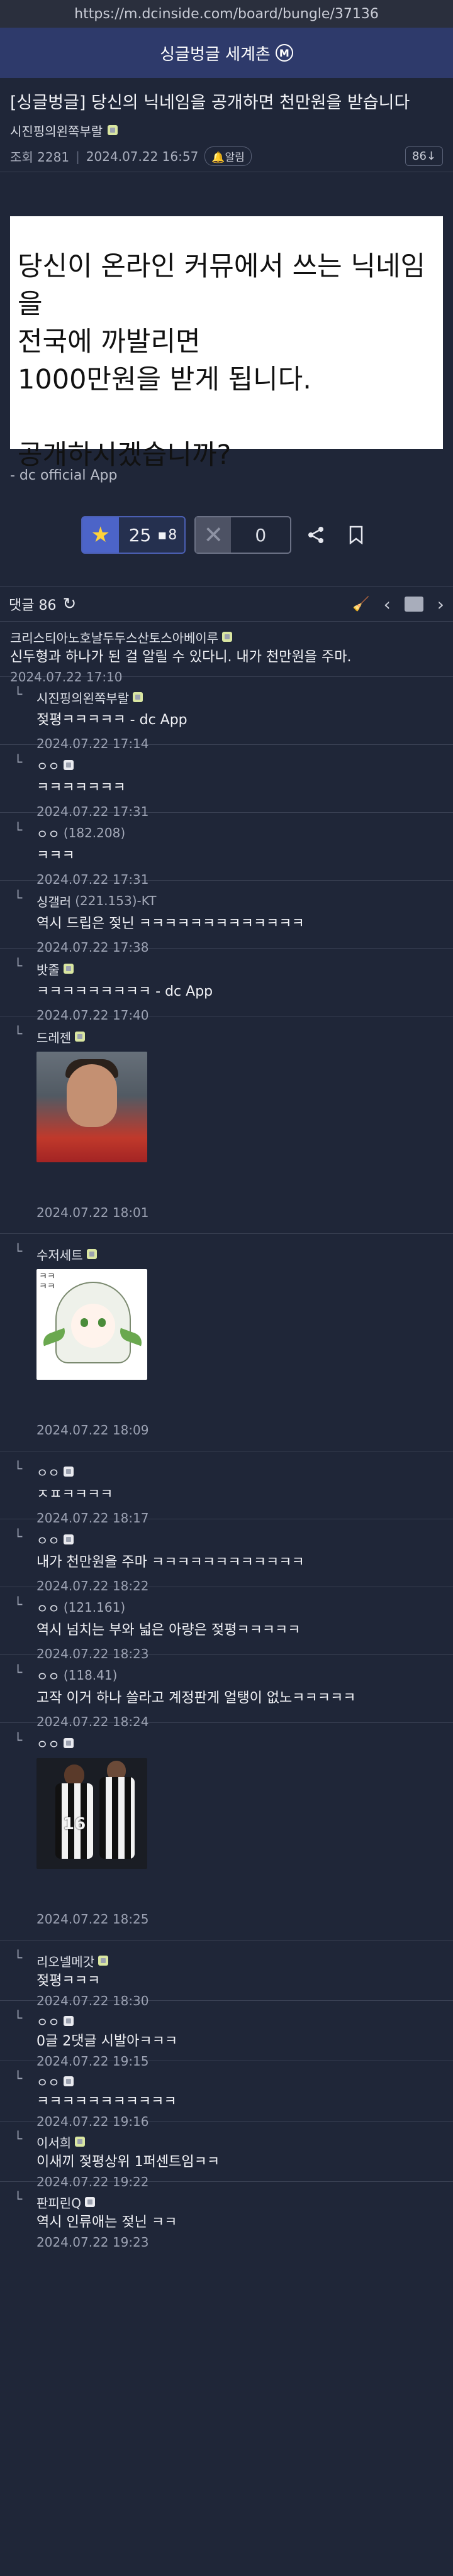 The height and width of the screenshot is (2576, 453). Describe the element at coordinates (92, 1920) in the screenshot. I see `comment-time: 2024.07.22 18:25` at that location.